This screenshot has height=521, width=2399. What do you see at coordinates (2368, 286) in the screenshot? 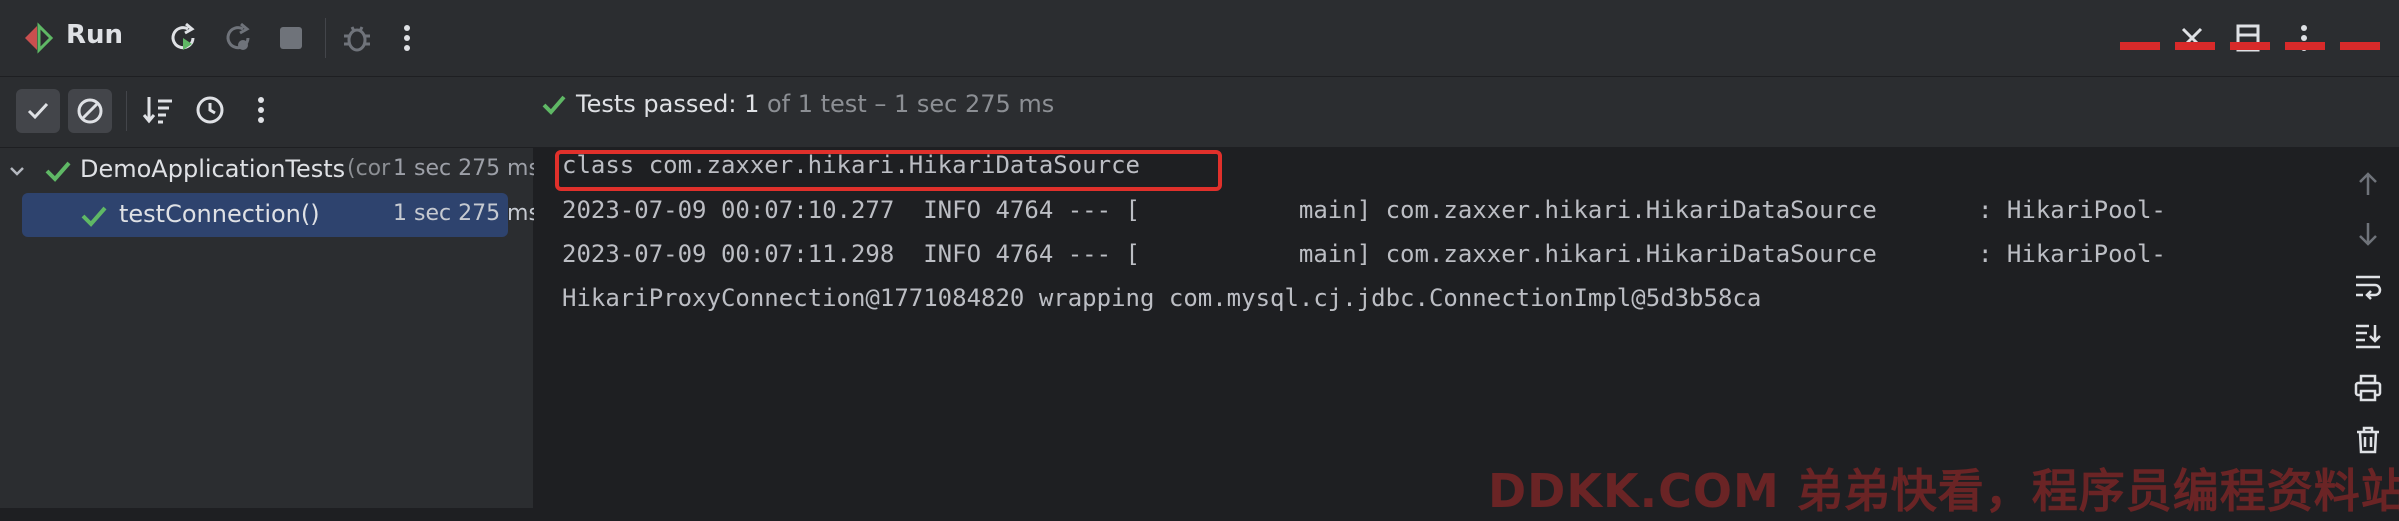
I see `soft-wrap-icon` at bounding box center [2368, 286].